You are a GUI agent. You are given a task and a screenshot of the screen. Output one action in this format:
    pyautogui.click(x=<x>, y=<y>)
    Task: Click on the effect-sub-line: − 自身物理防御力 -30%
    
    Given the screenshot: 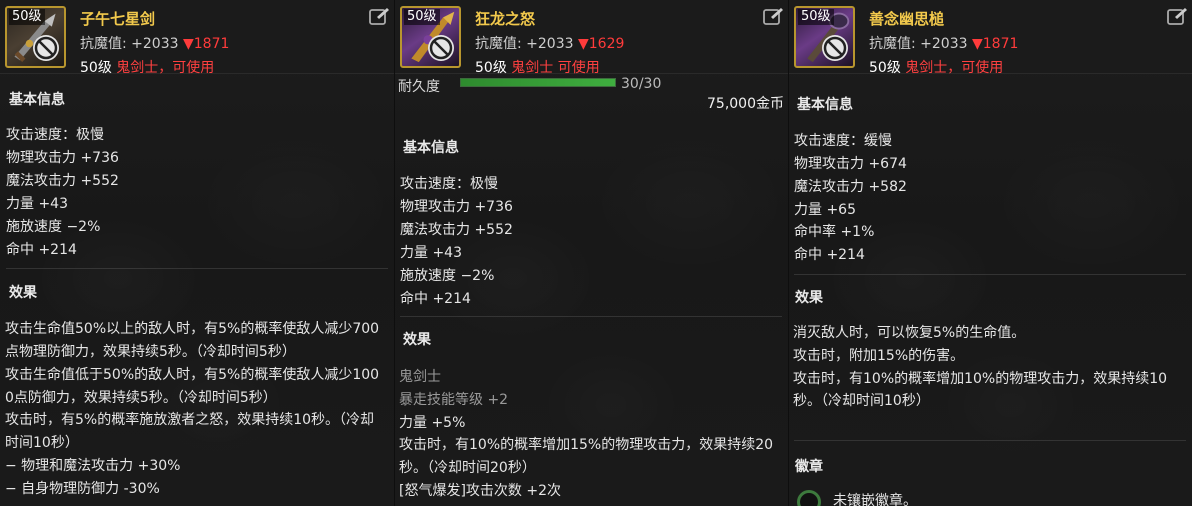 What is the action you would take?
    pyautogui.click(x=82, y=489)
    